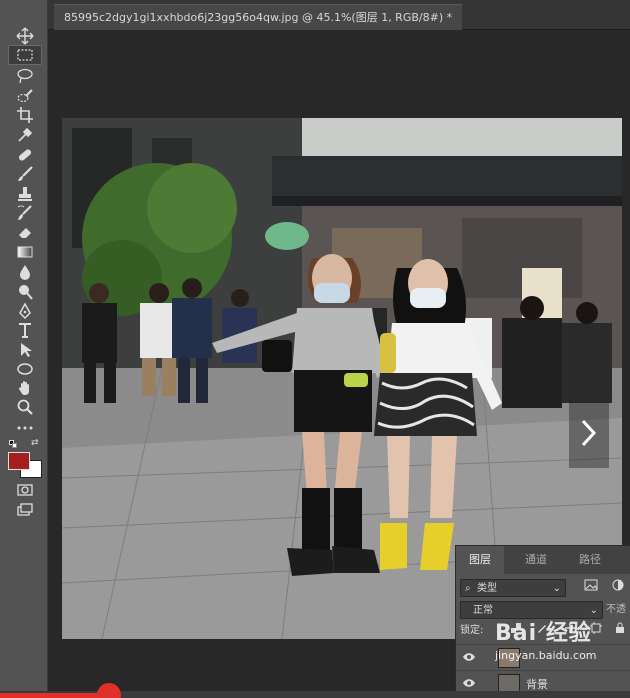  Describe the element at coordinates (25, 155) in the screenshot. I see `healing-brush-tool-icon` at that location.